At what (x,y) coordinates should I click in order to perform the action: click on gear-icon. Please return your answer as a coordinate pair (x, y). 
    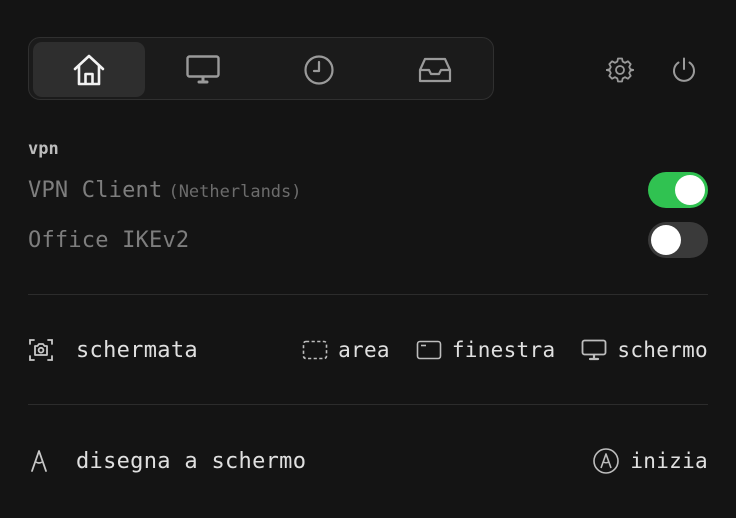
    Looking at the image, I should click on (620, 70).